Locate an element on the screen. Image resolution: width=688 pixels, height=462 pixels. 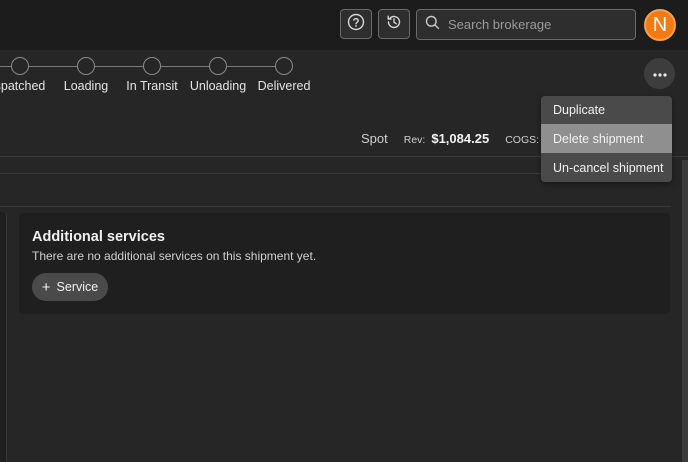
revenue-label: Rev: is located at coordinates (414, 140).